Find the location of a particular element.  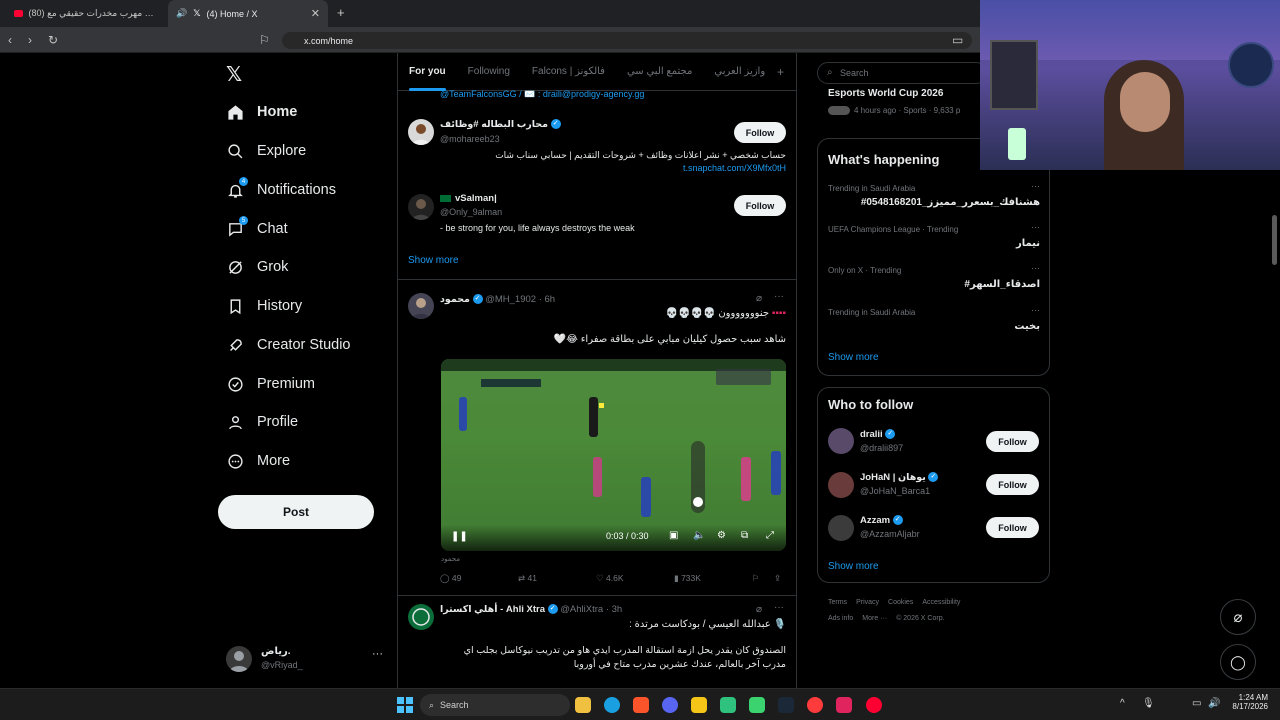

trends-show-more: Show more is located at coordinates (853, 357).